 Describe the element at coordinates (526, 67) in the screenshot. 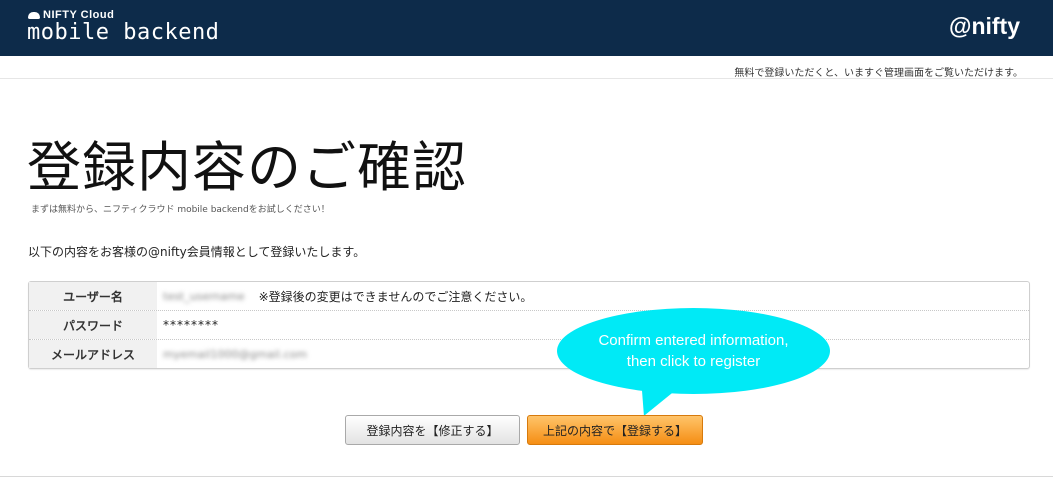

I see `sub-header: 無料で登録いただくと、いますぐ管理画面をご覧いただけます。` at that location.